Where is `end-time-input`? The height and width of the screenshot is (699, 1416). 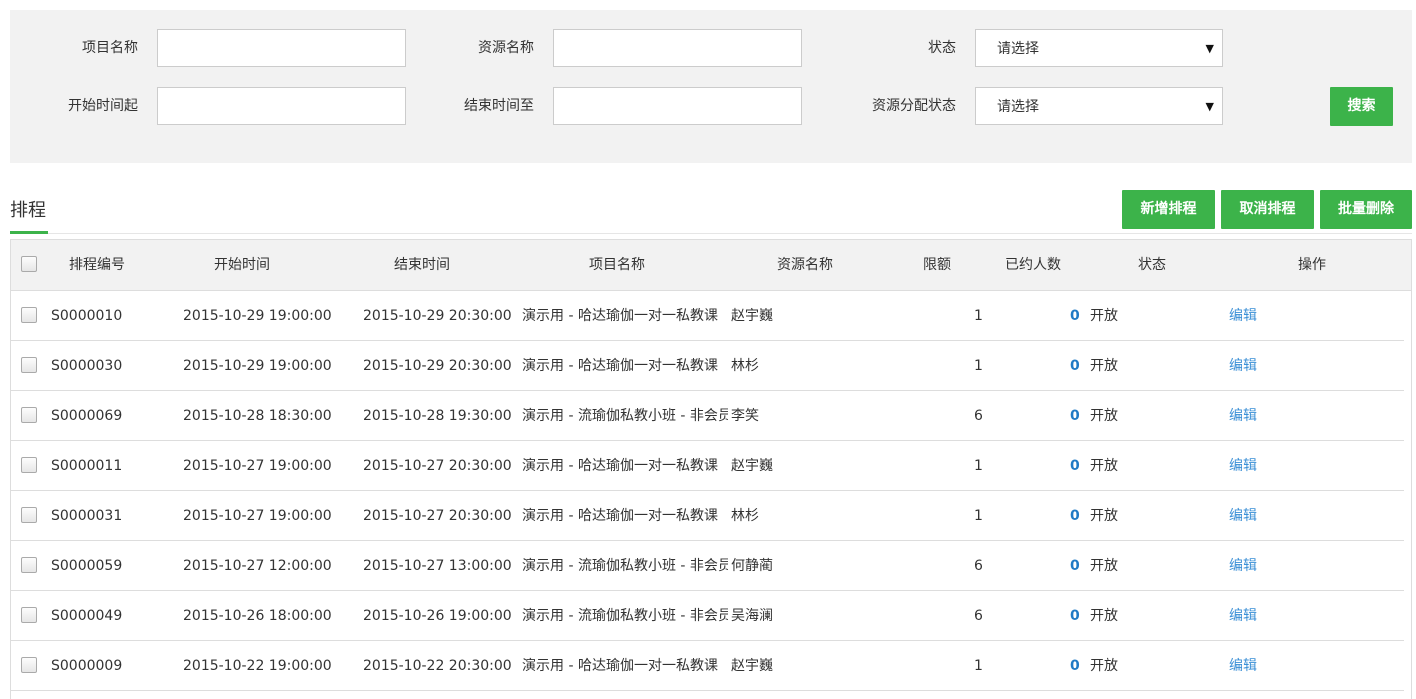
end-time-input is located at coordinates (677, 106).